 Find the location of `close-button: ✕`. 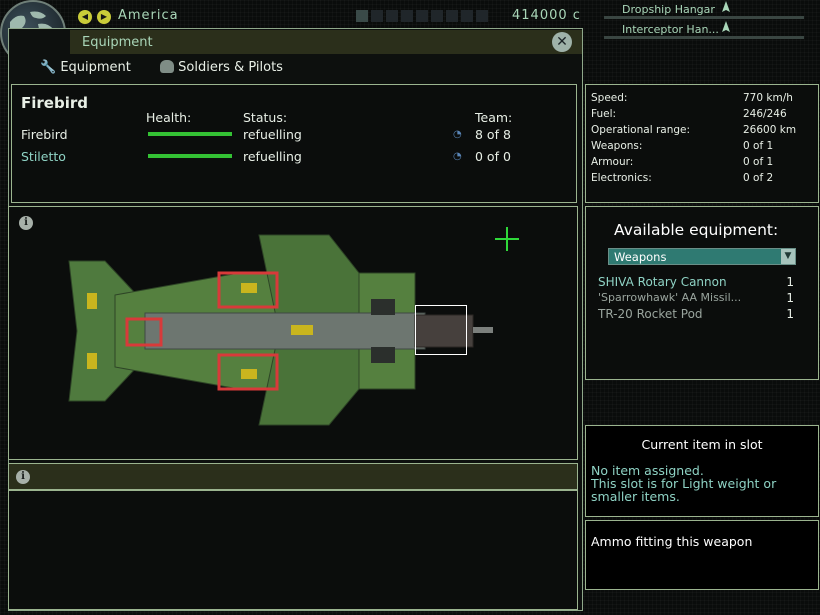

close-button: ✕ is located at coordinates (562, 42).